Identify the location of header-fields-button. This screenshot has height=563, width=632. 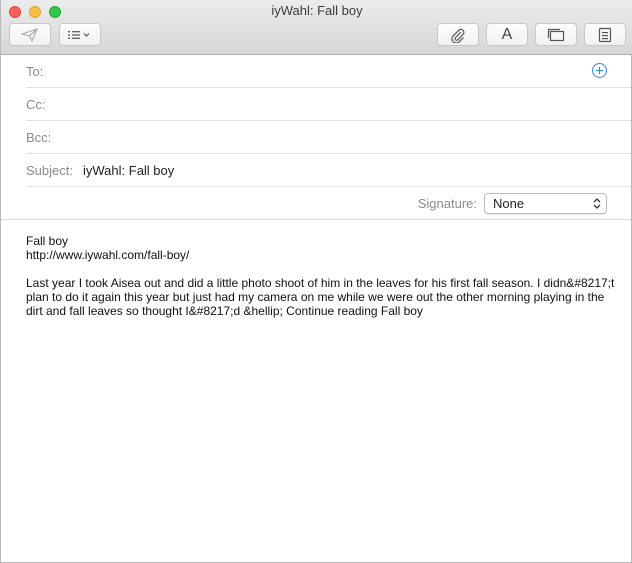
(80, 34).